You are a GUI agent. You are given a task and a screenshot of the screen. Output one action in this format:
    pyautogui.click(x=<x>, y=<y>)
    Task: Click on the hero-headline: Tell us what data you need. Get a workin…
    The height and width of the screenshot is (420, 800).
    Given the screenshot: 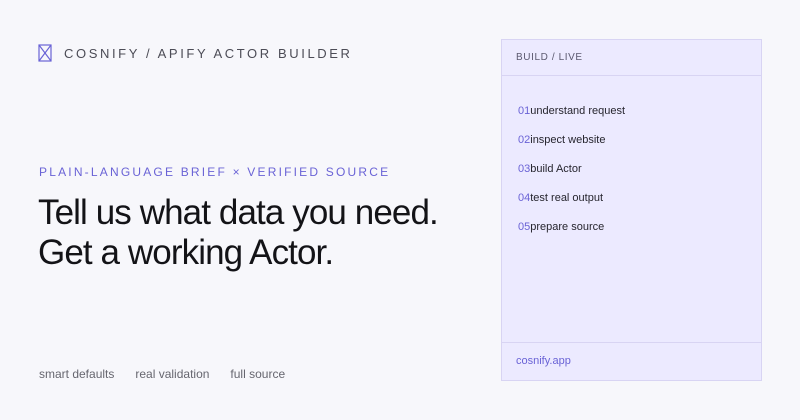 What is the action you would take?
    pyautogui.click(x=238, y=233)
    